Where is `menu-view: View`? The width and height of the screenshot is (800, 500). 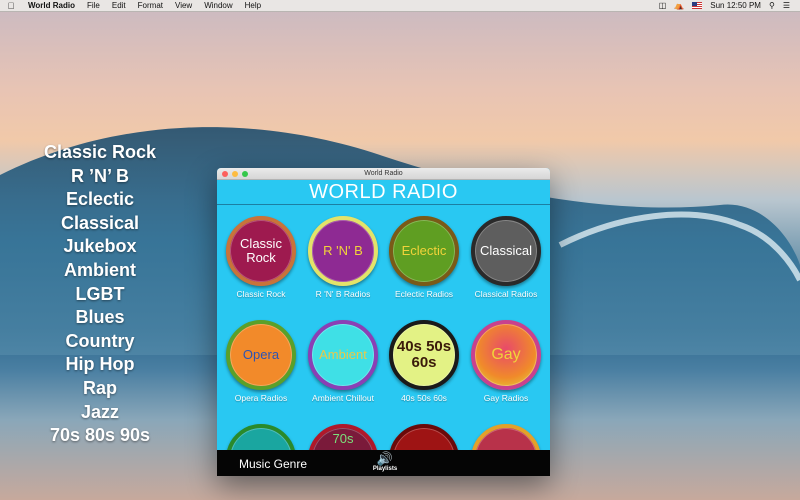
menu-view: View is located at coordinates (183, 5).